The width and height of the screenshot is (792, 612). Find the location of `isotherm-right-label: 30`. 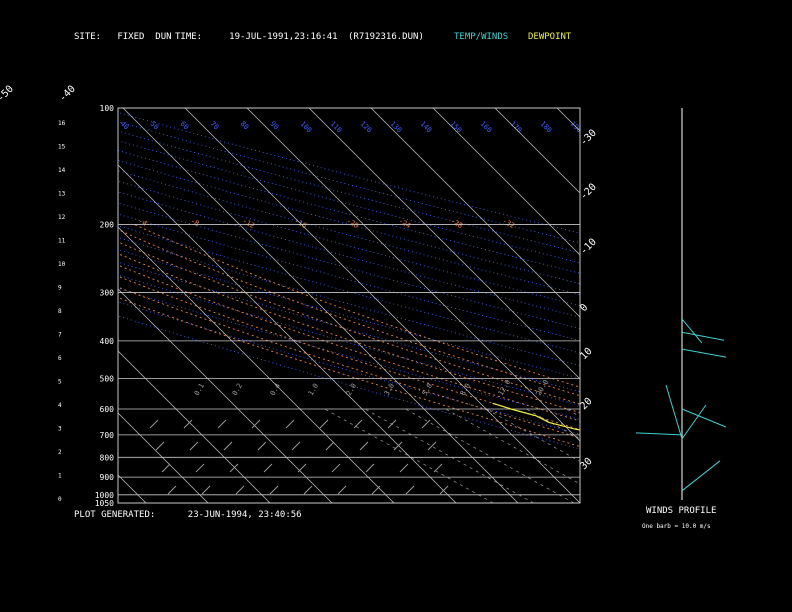

isotherm-right-label: 30 is located at coordinates (586, 464).